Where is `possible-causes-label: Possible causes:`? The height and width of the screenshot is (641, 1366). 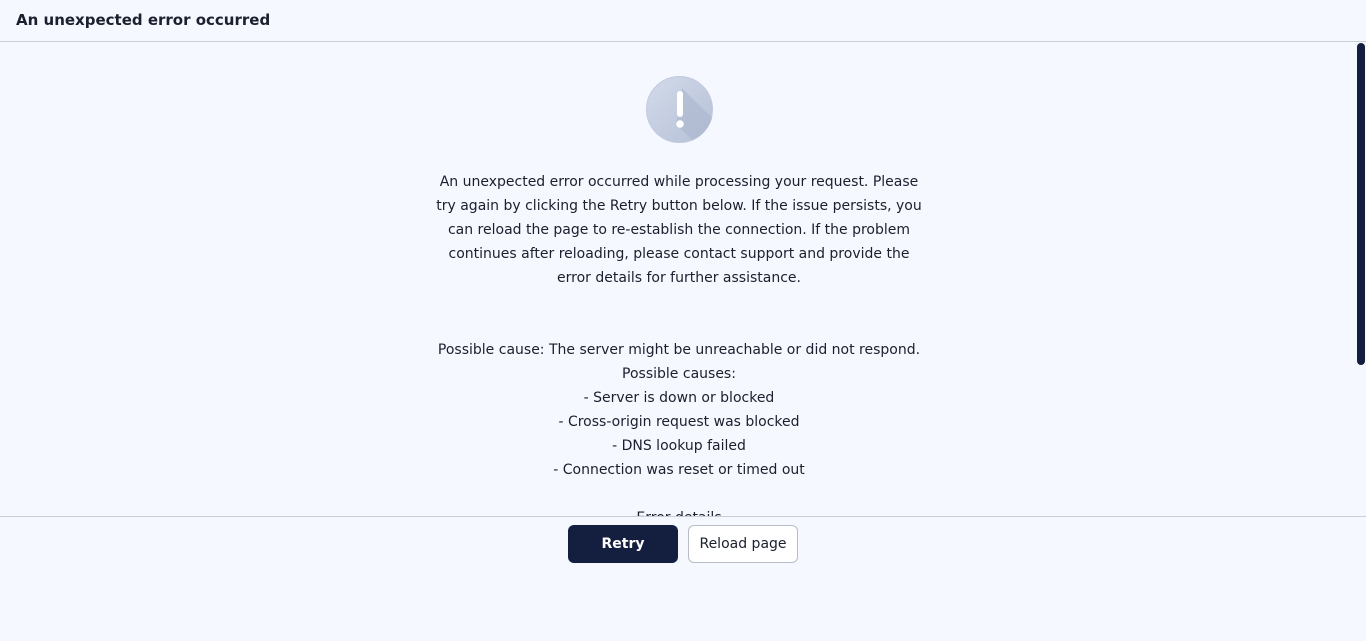
possible-causes-label: Possible causes: is located at coordinates (679, 374).